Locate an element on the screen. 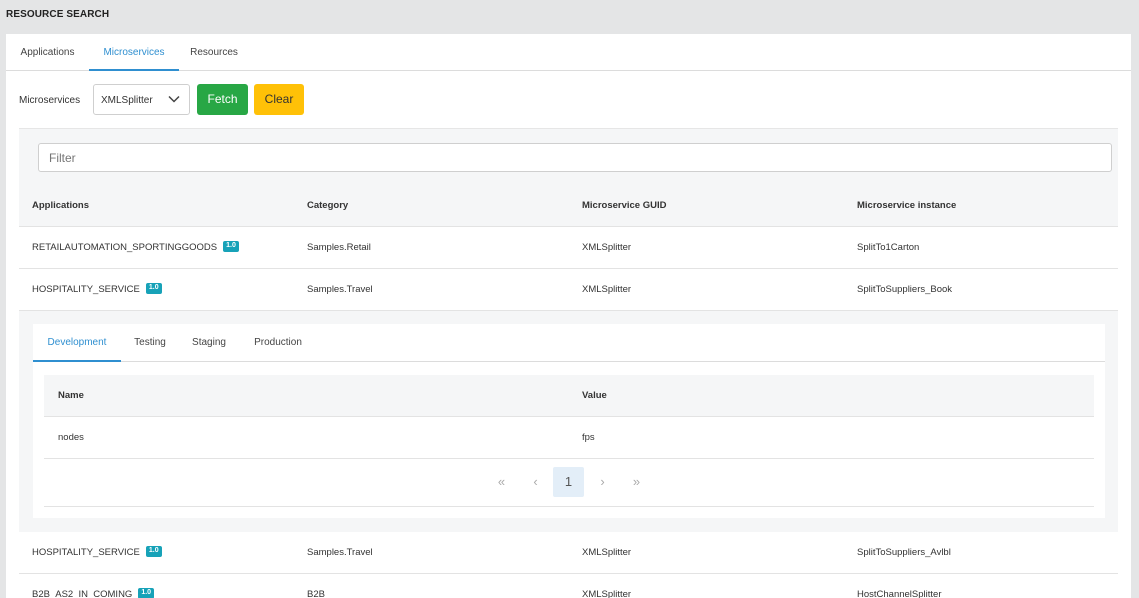  page-1-button: 1 is located at coordinates (568, 482).